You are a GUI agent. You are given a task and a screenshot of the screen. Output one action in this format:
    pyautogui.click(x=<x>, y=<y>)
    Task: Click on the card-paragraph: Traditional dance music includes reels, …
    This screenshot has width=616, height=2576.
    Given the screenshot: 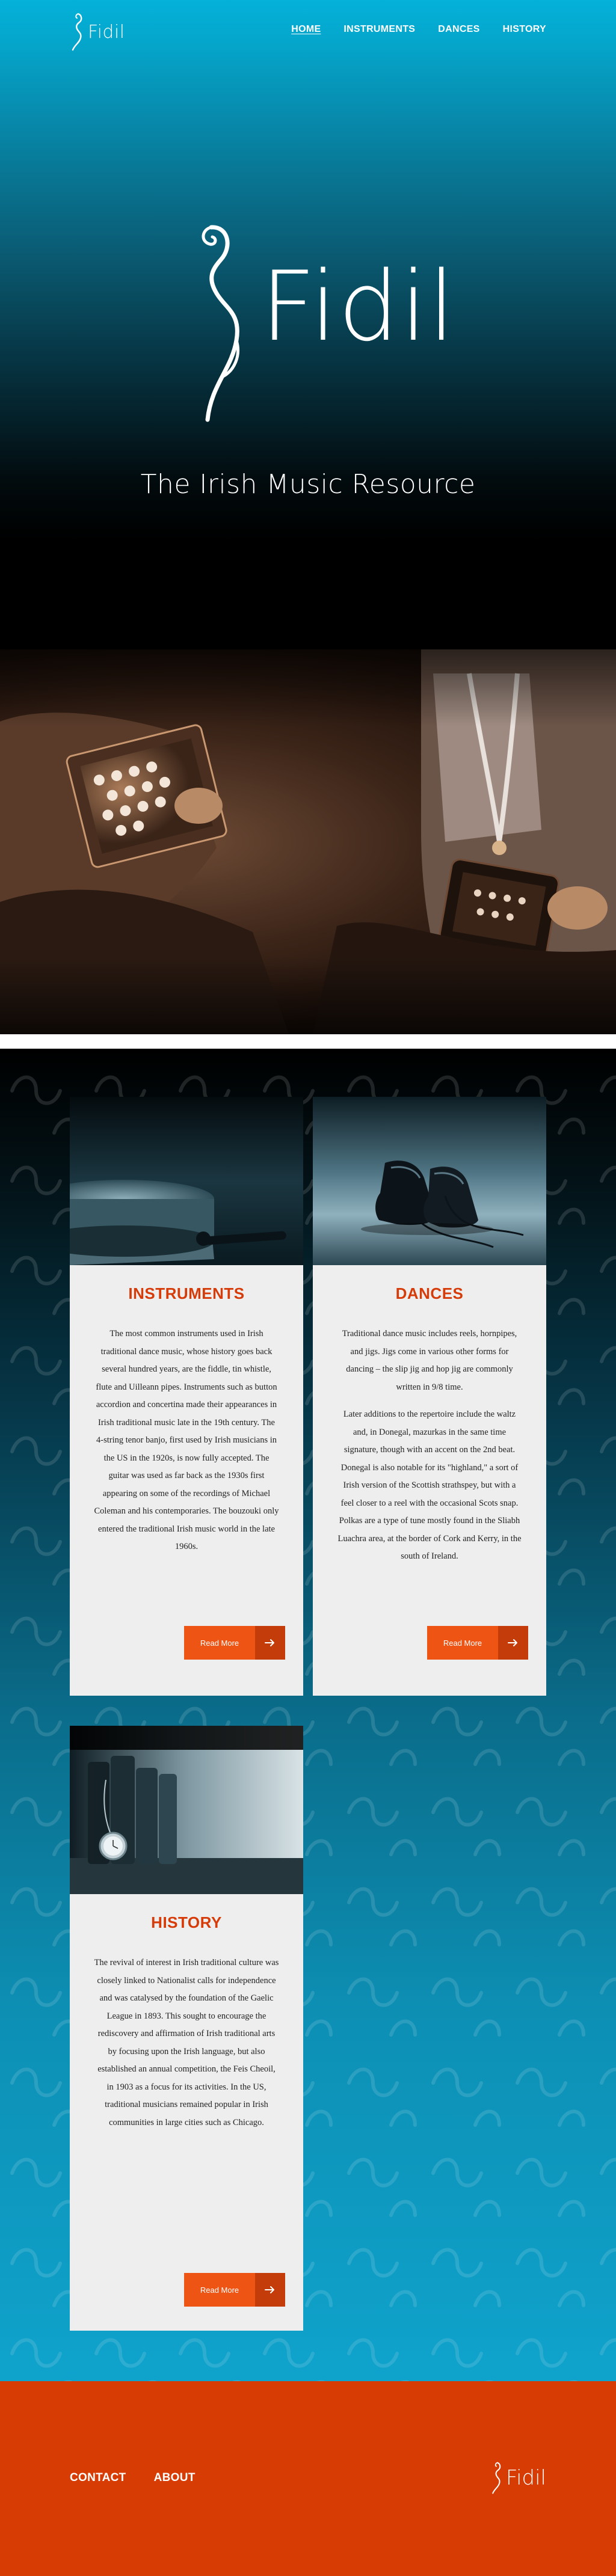 What is the action you would take?
    pyautogui.click(x=430, y=1360)
    